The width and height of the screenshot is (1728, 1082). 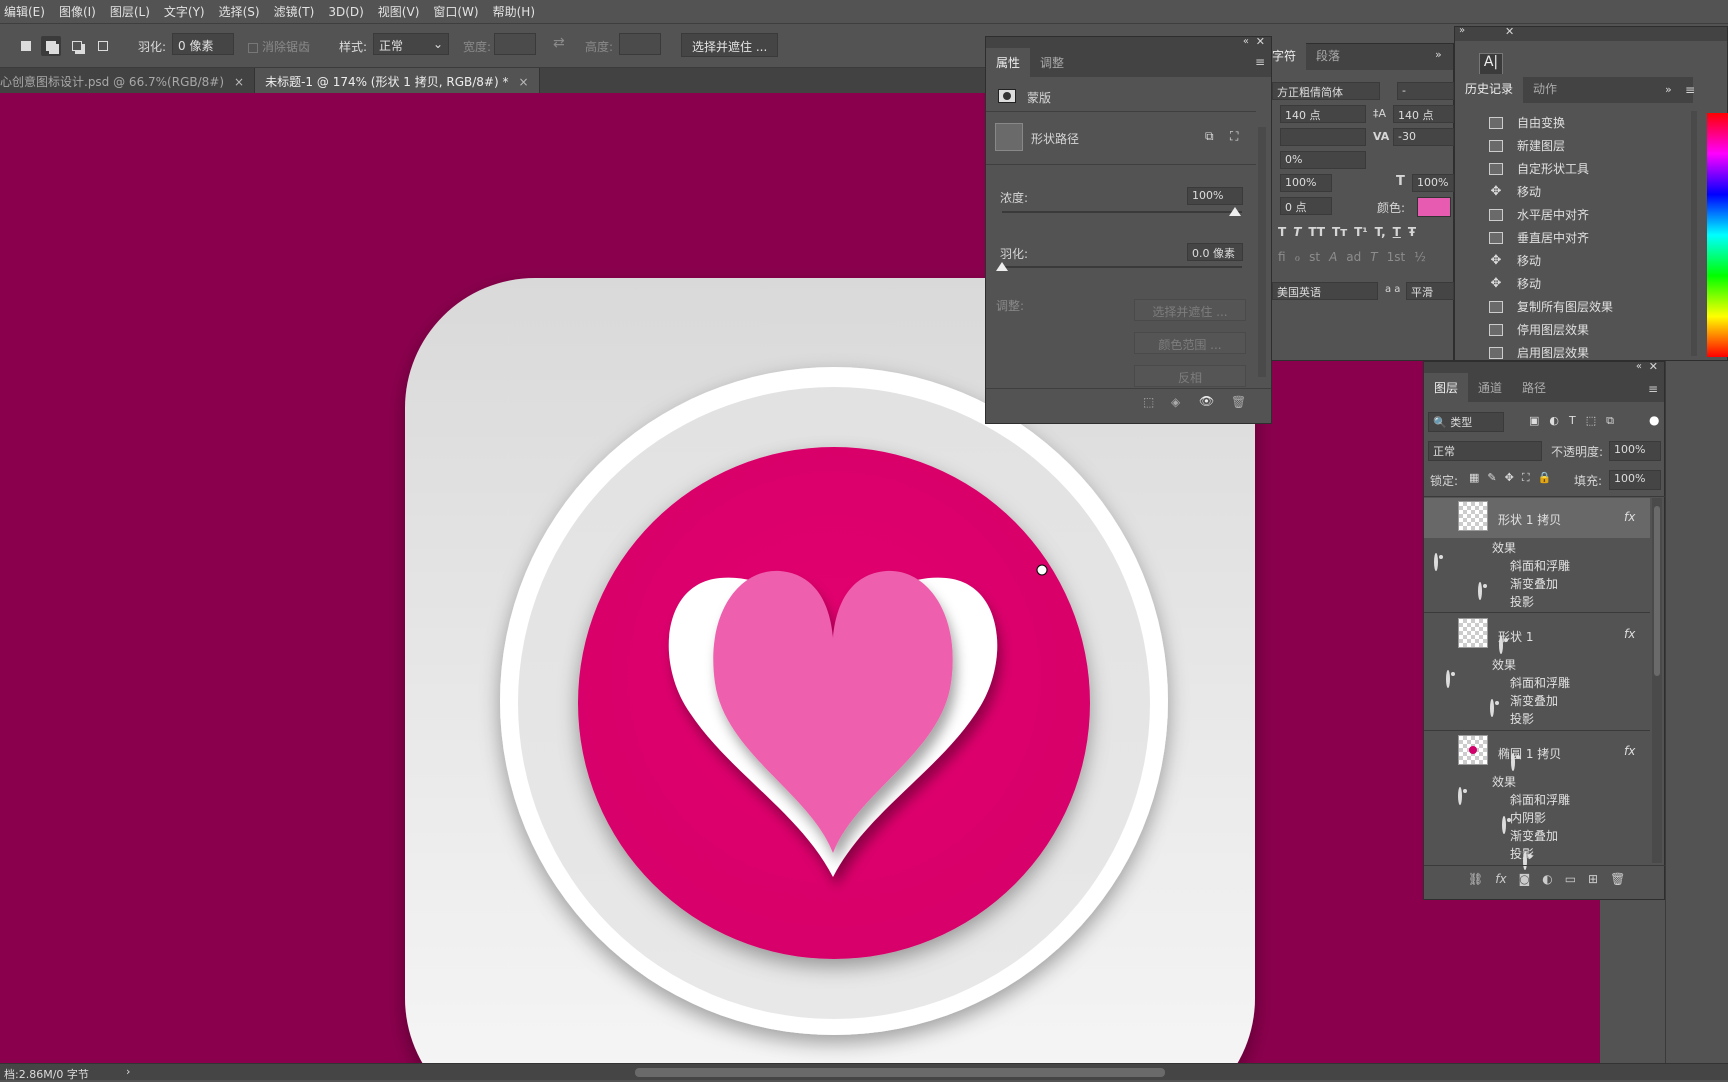 What do you see at coordinates (1717, 235) in the screenshot?
I see `color-spectrum` at bounding box center [1717, 235].